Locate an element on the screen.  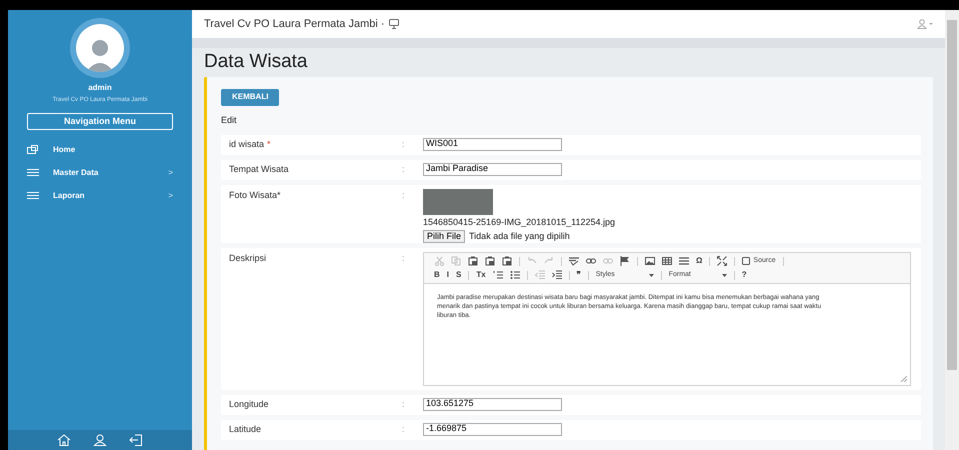
spellcheck-icon is located at coordinates (574, 261).